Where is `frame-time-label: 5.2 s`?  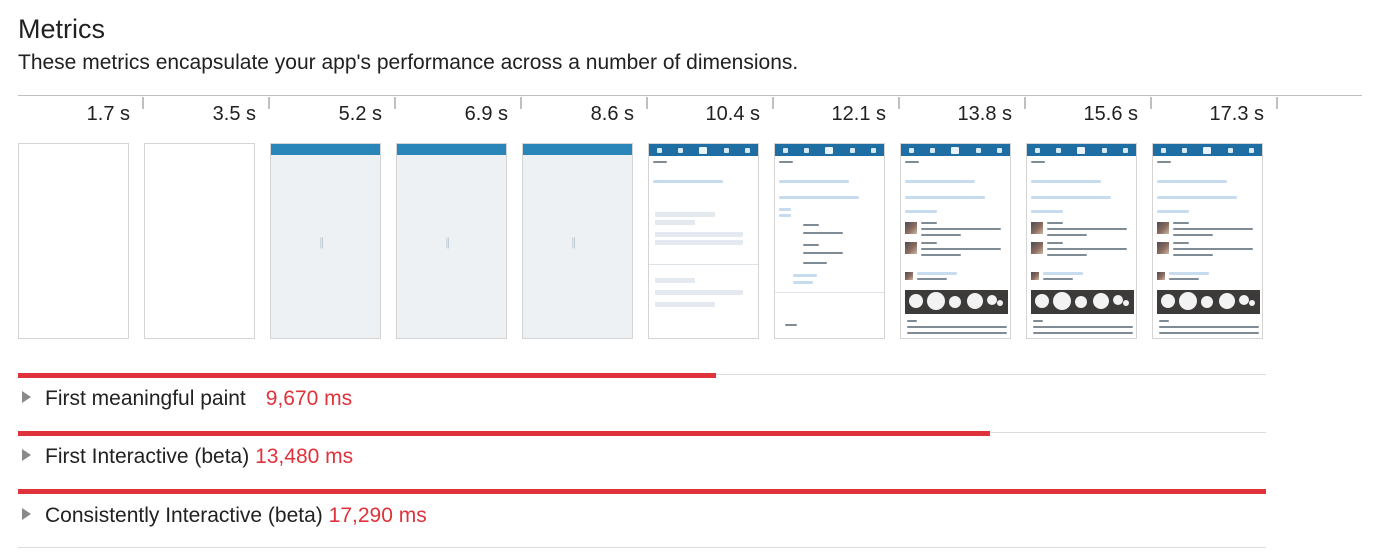 frame-time-label: 5.2 s is located at coordinates (360, 114).